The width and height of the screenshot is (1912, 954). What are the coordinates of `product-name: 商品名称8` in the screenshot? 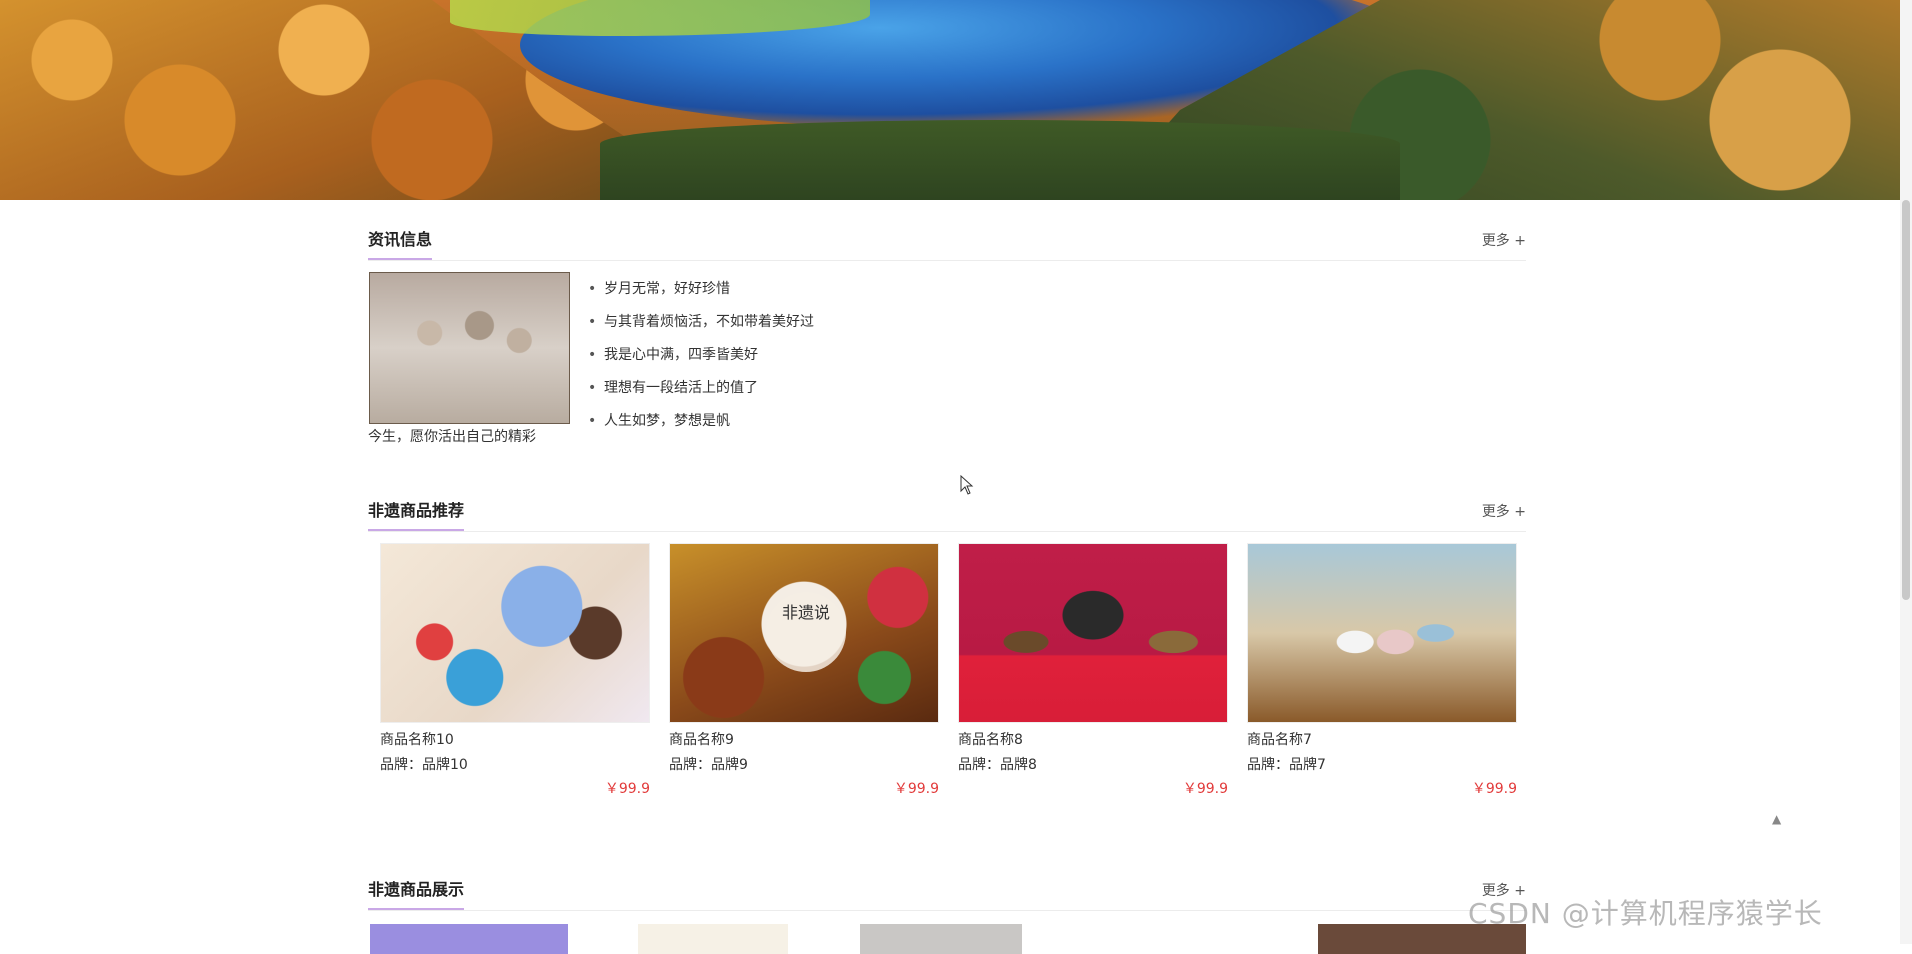 It's located at (990, 740).